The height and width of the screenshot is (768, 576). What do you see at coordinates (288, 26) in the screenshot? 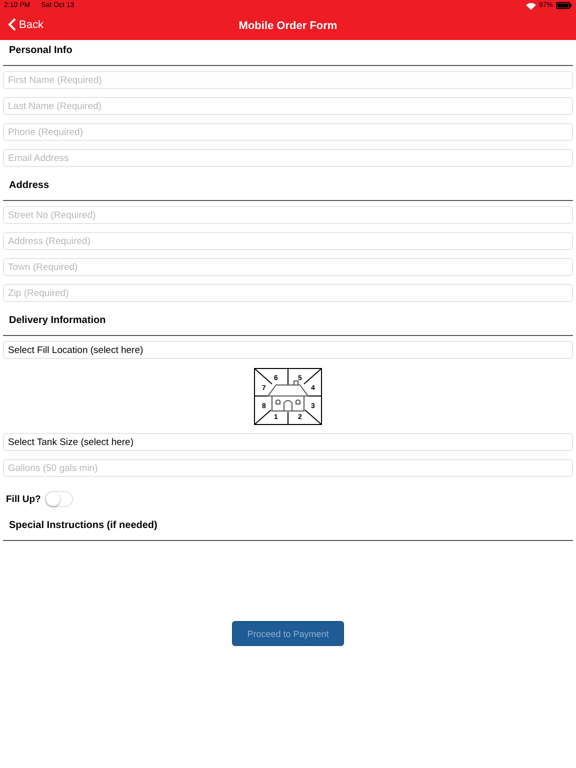
I see `nav-title: Mobile Order Form` at bounding box center [288, 26].